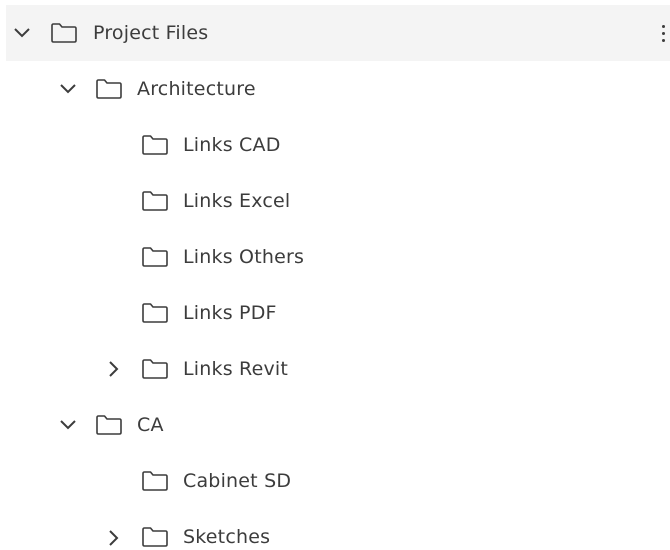  I want to click on vertical-dots-icon, so click(663, 33).